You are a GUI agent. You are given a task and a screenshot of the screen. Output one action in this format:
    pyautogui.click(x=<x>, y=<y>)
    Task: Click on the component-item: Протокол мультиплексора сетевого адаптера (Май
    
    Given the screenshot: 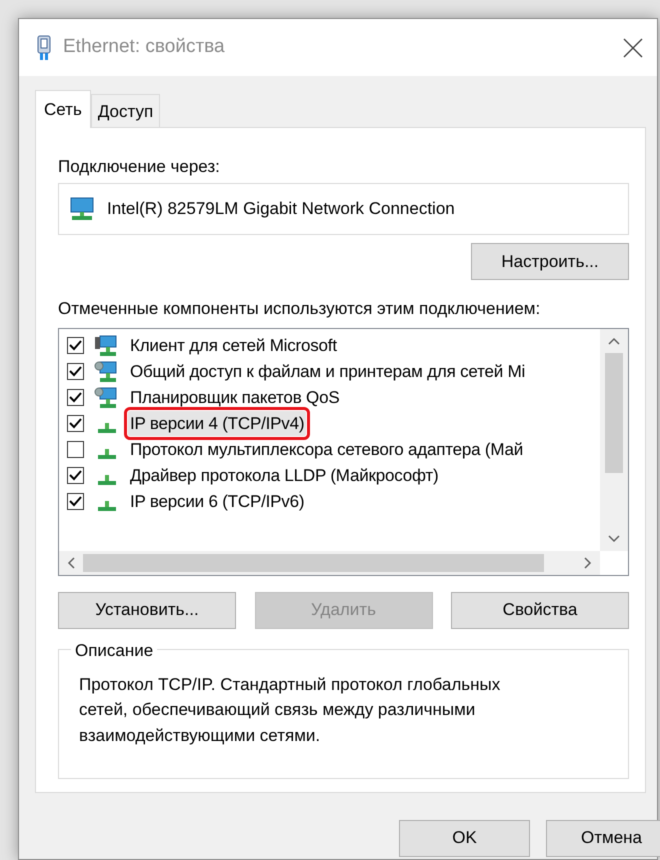 What is the action you would take?
    pyautogui.click(x=327, y=449)
    